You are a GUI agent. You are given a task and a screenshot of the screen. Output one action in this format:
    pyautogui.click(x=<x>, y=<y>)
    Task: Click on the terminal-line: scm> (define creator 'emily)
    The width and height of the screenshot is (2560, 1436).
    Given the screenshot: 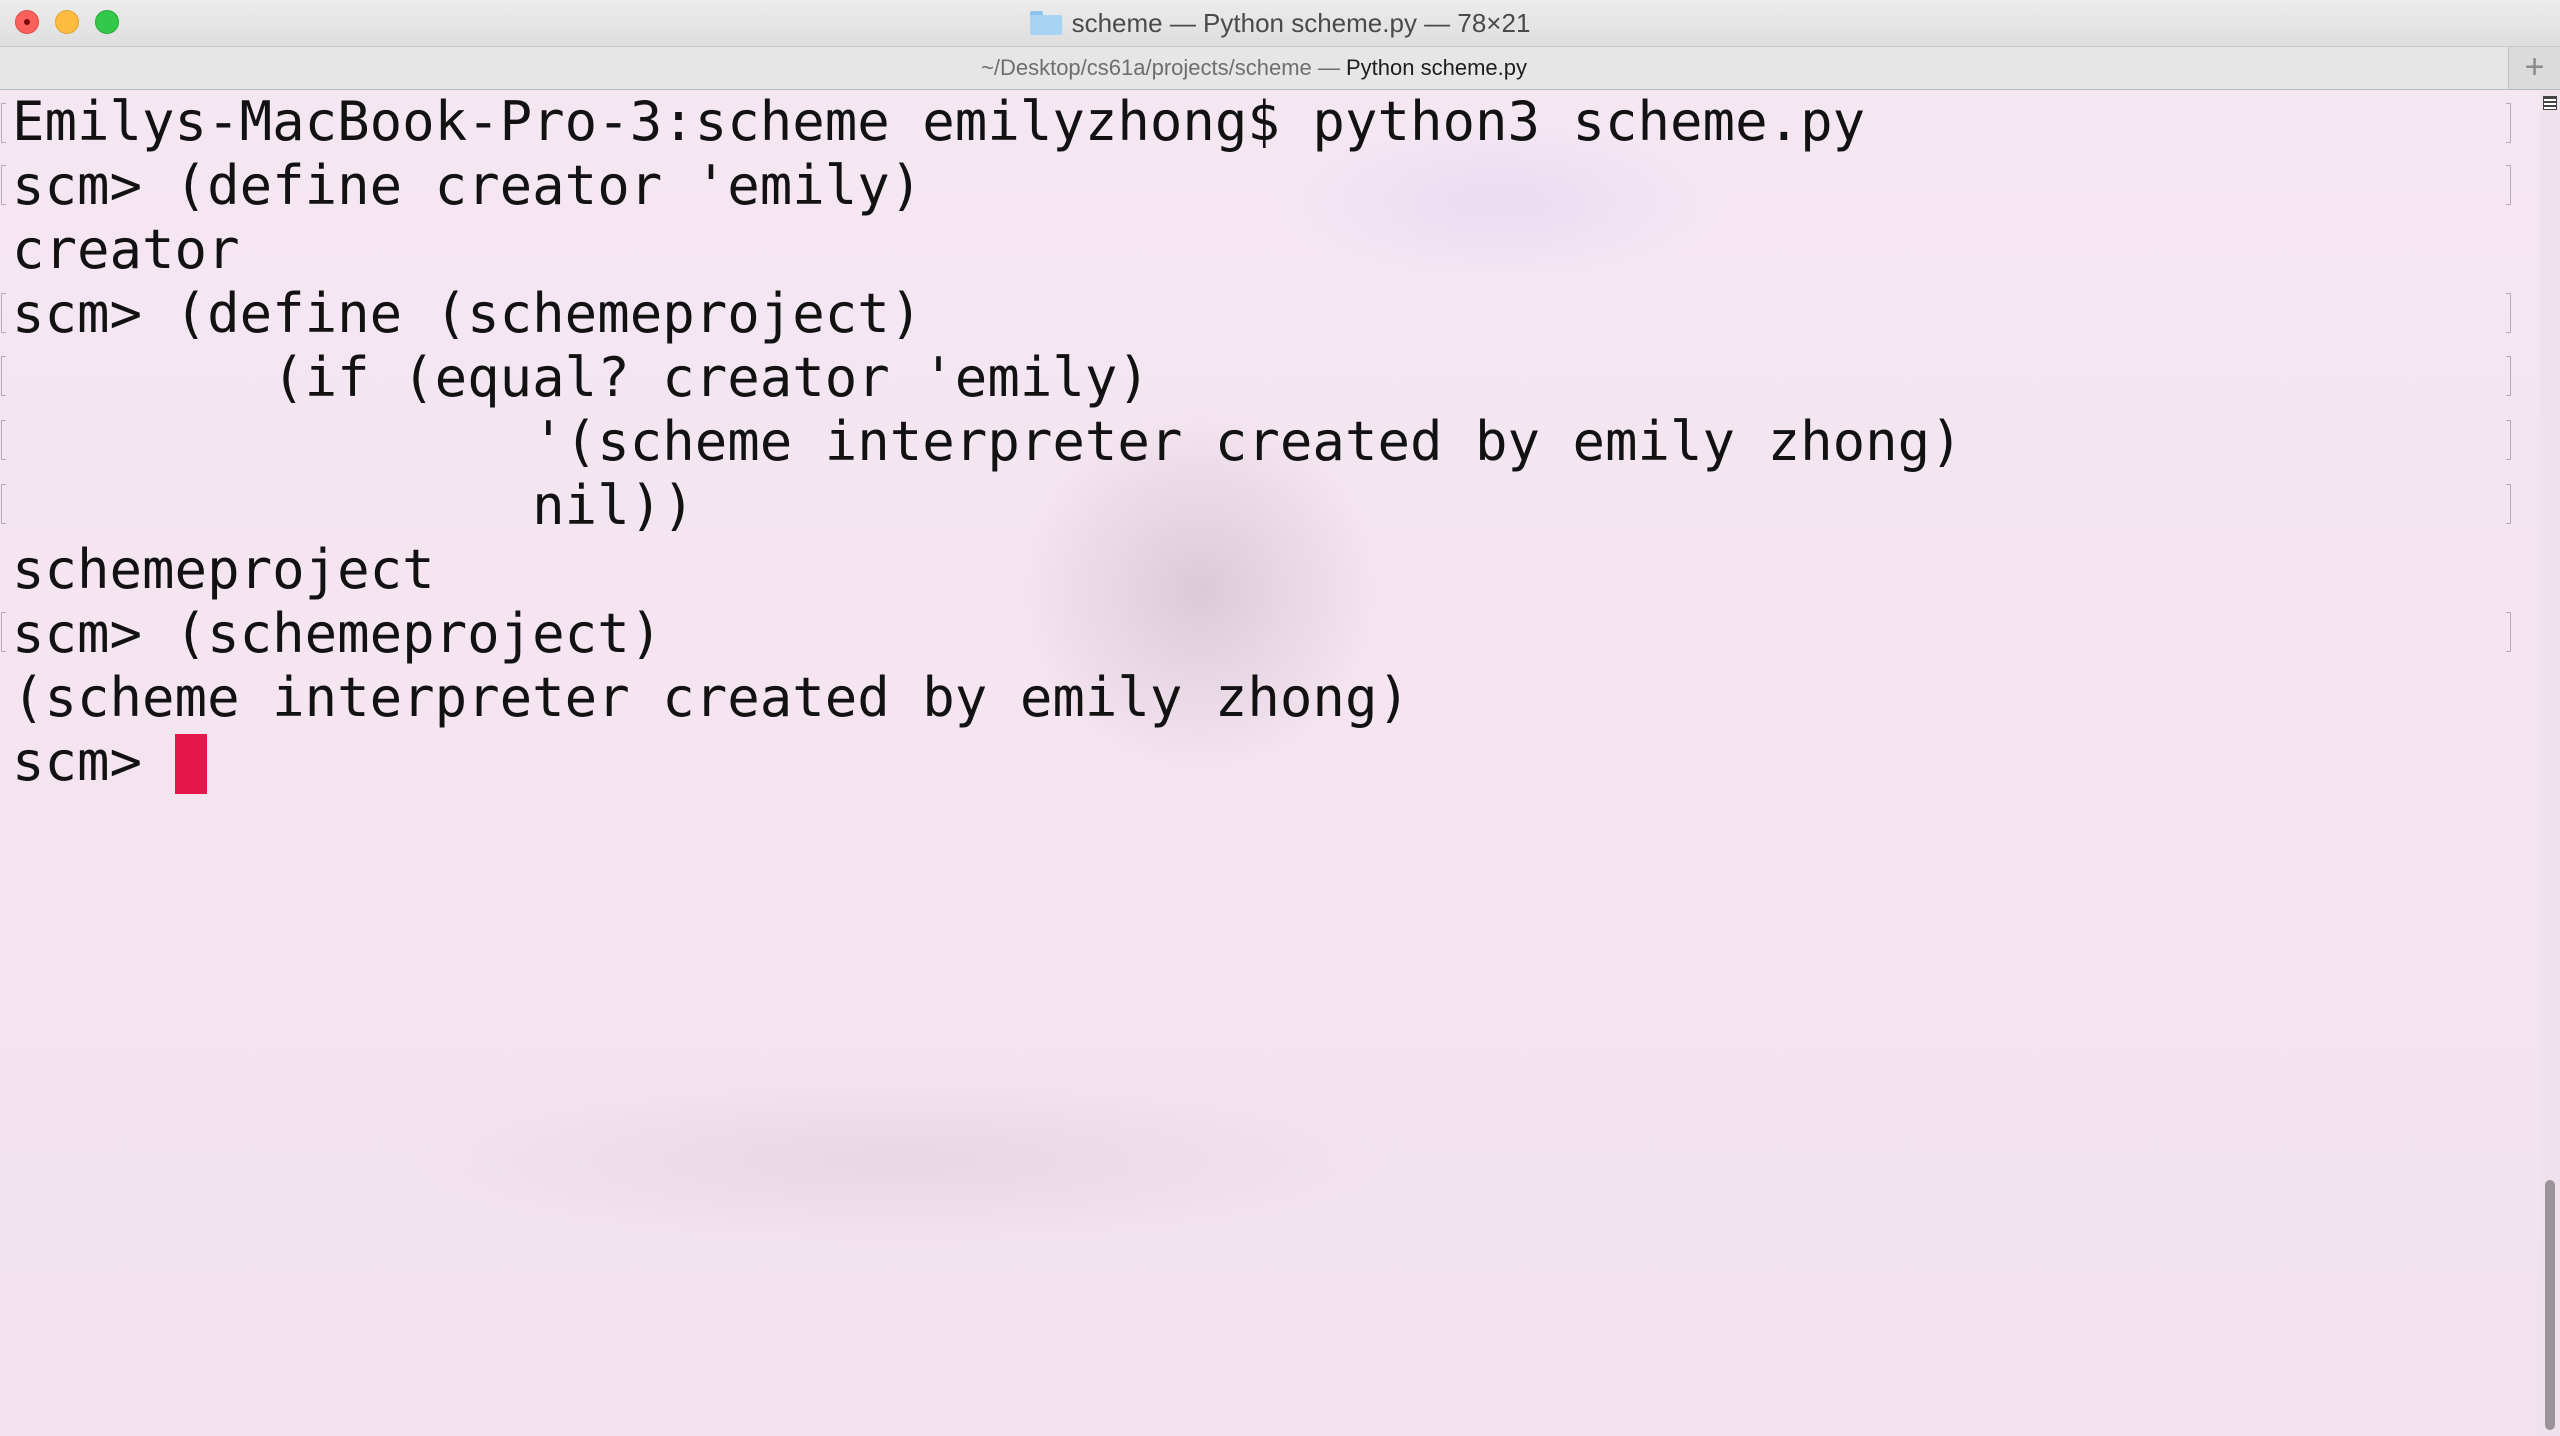 What is the action you would take?
    pyautogui.click(x=467, y=185)
    